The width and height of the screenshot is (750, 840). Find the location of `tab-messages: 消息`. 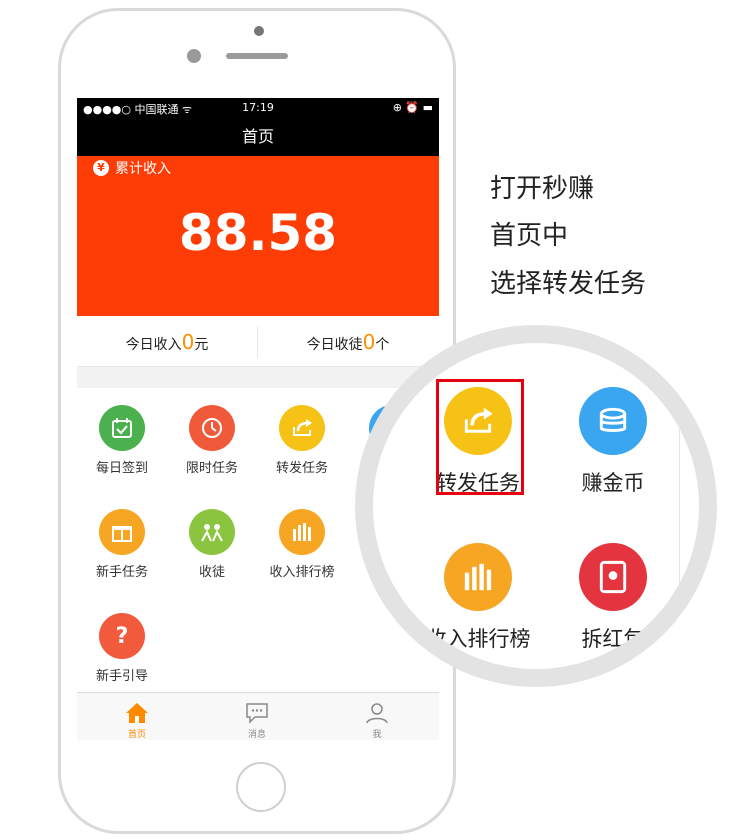

tab-messages: 消息 is located at coordinates (257, 716).